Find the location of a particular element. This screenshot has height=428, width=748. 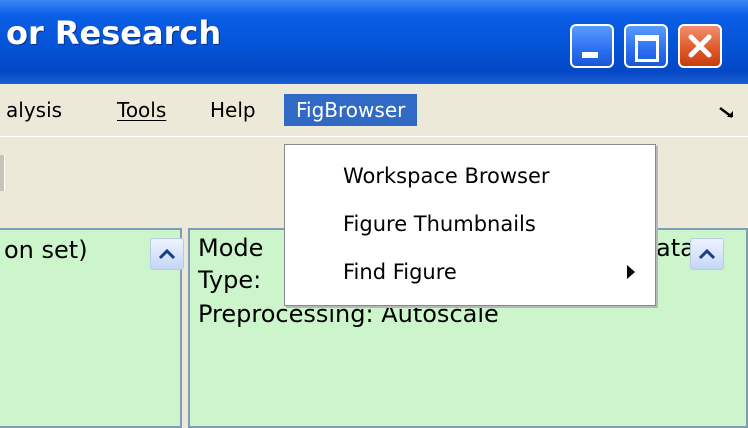

maximize-button is located at coordinates (646, 46).